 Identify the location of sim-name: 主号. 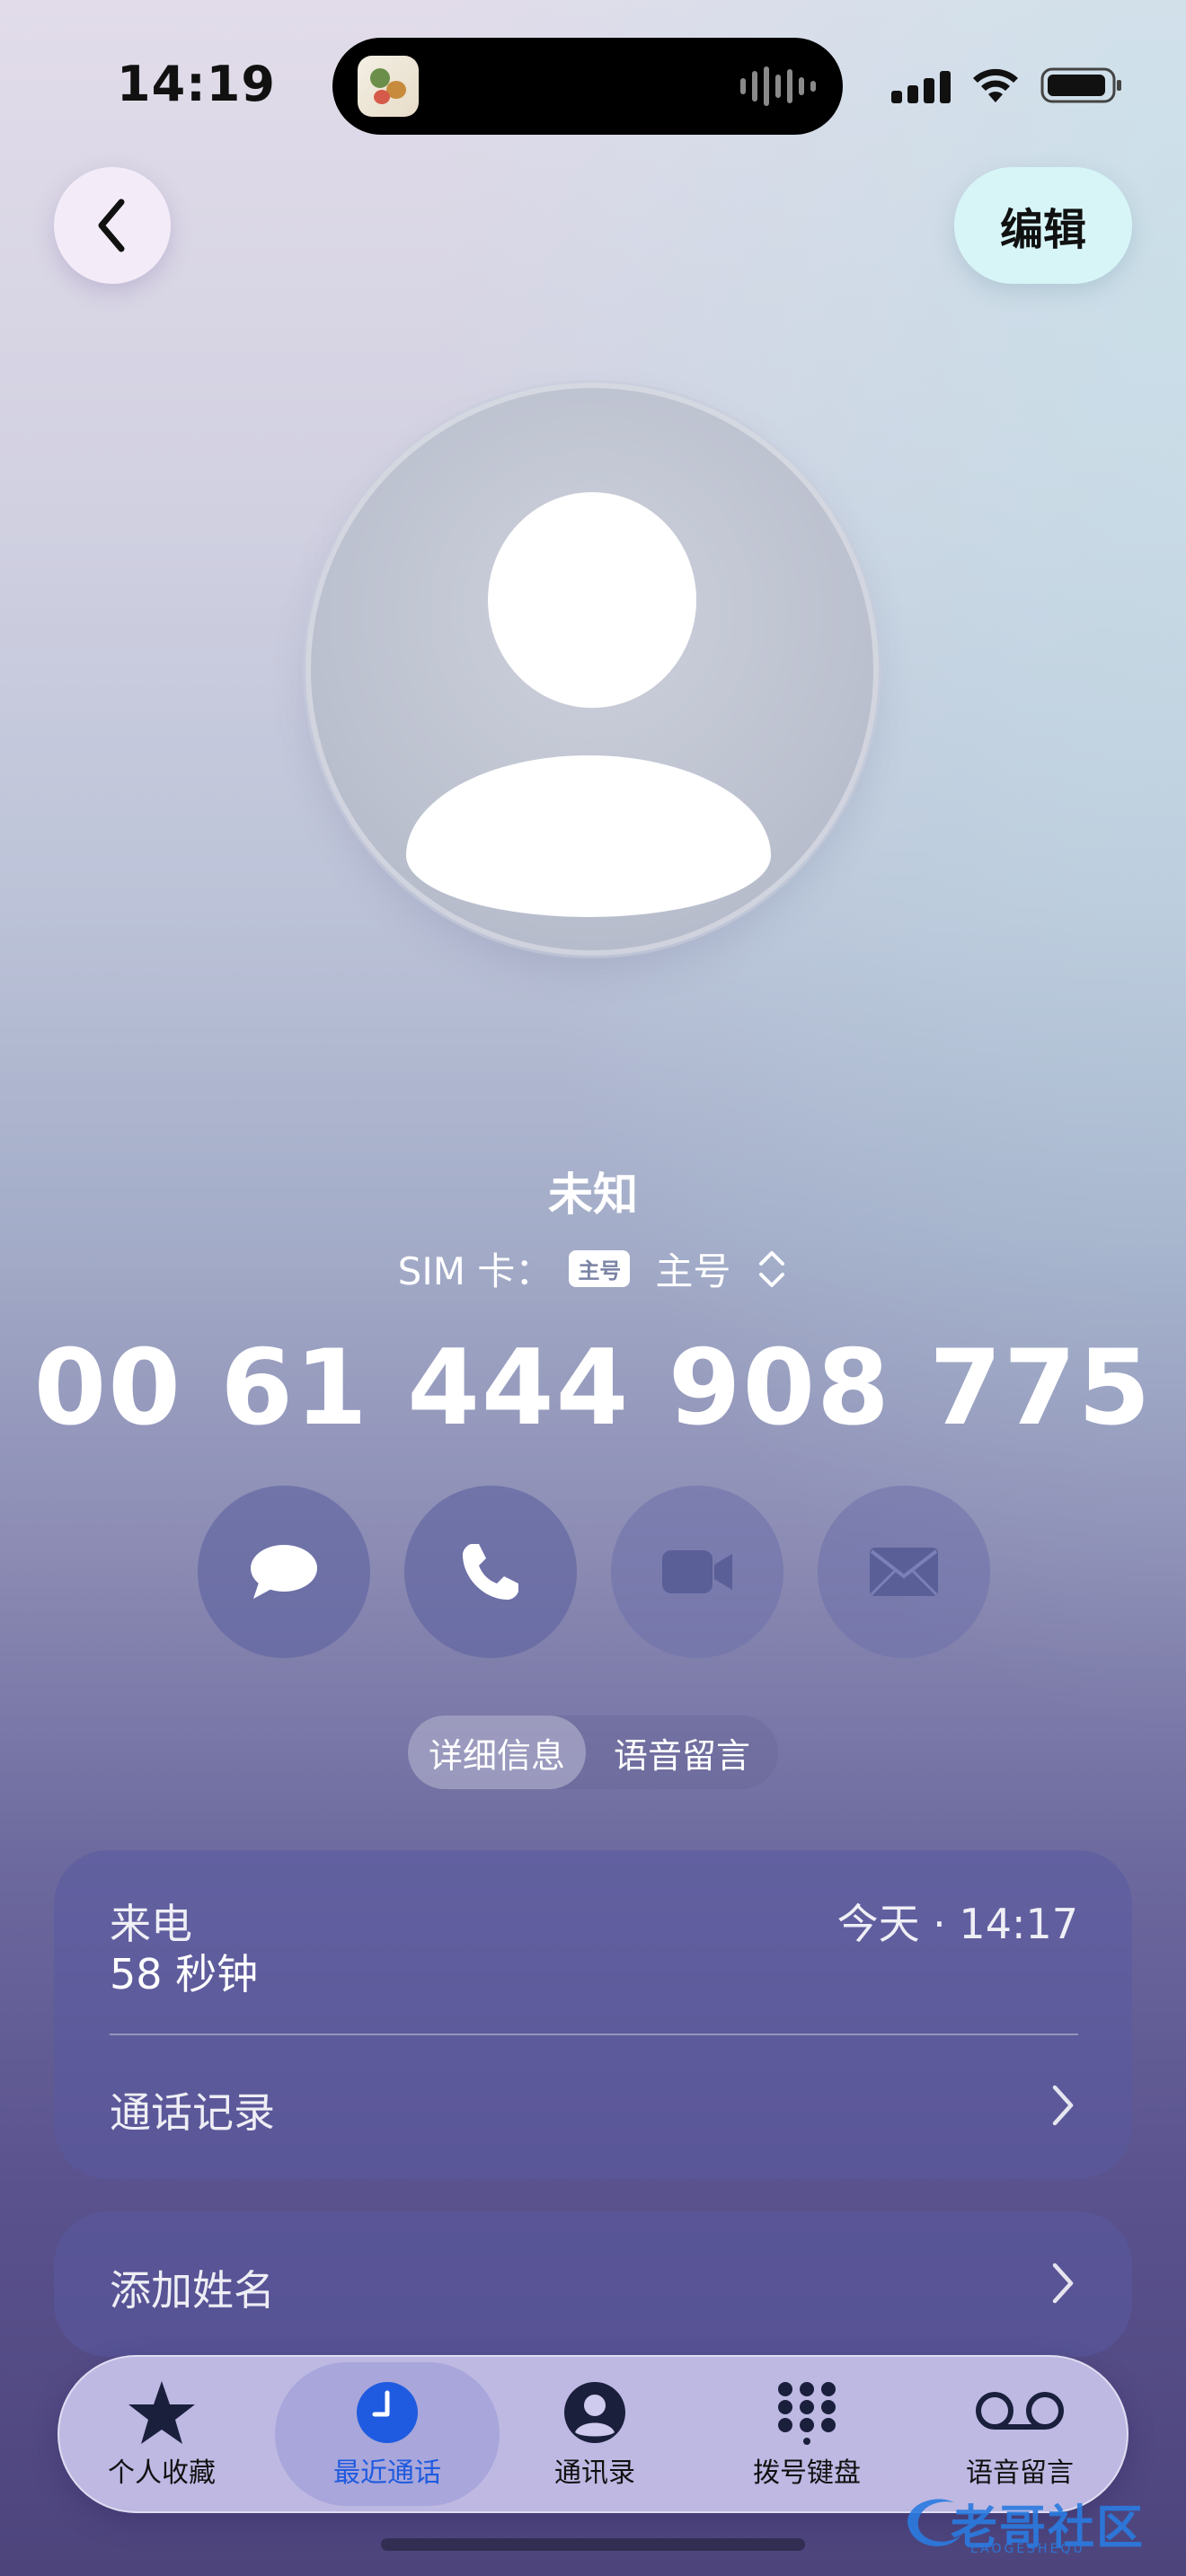
(693, 1271).